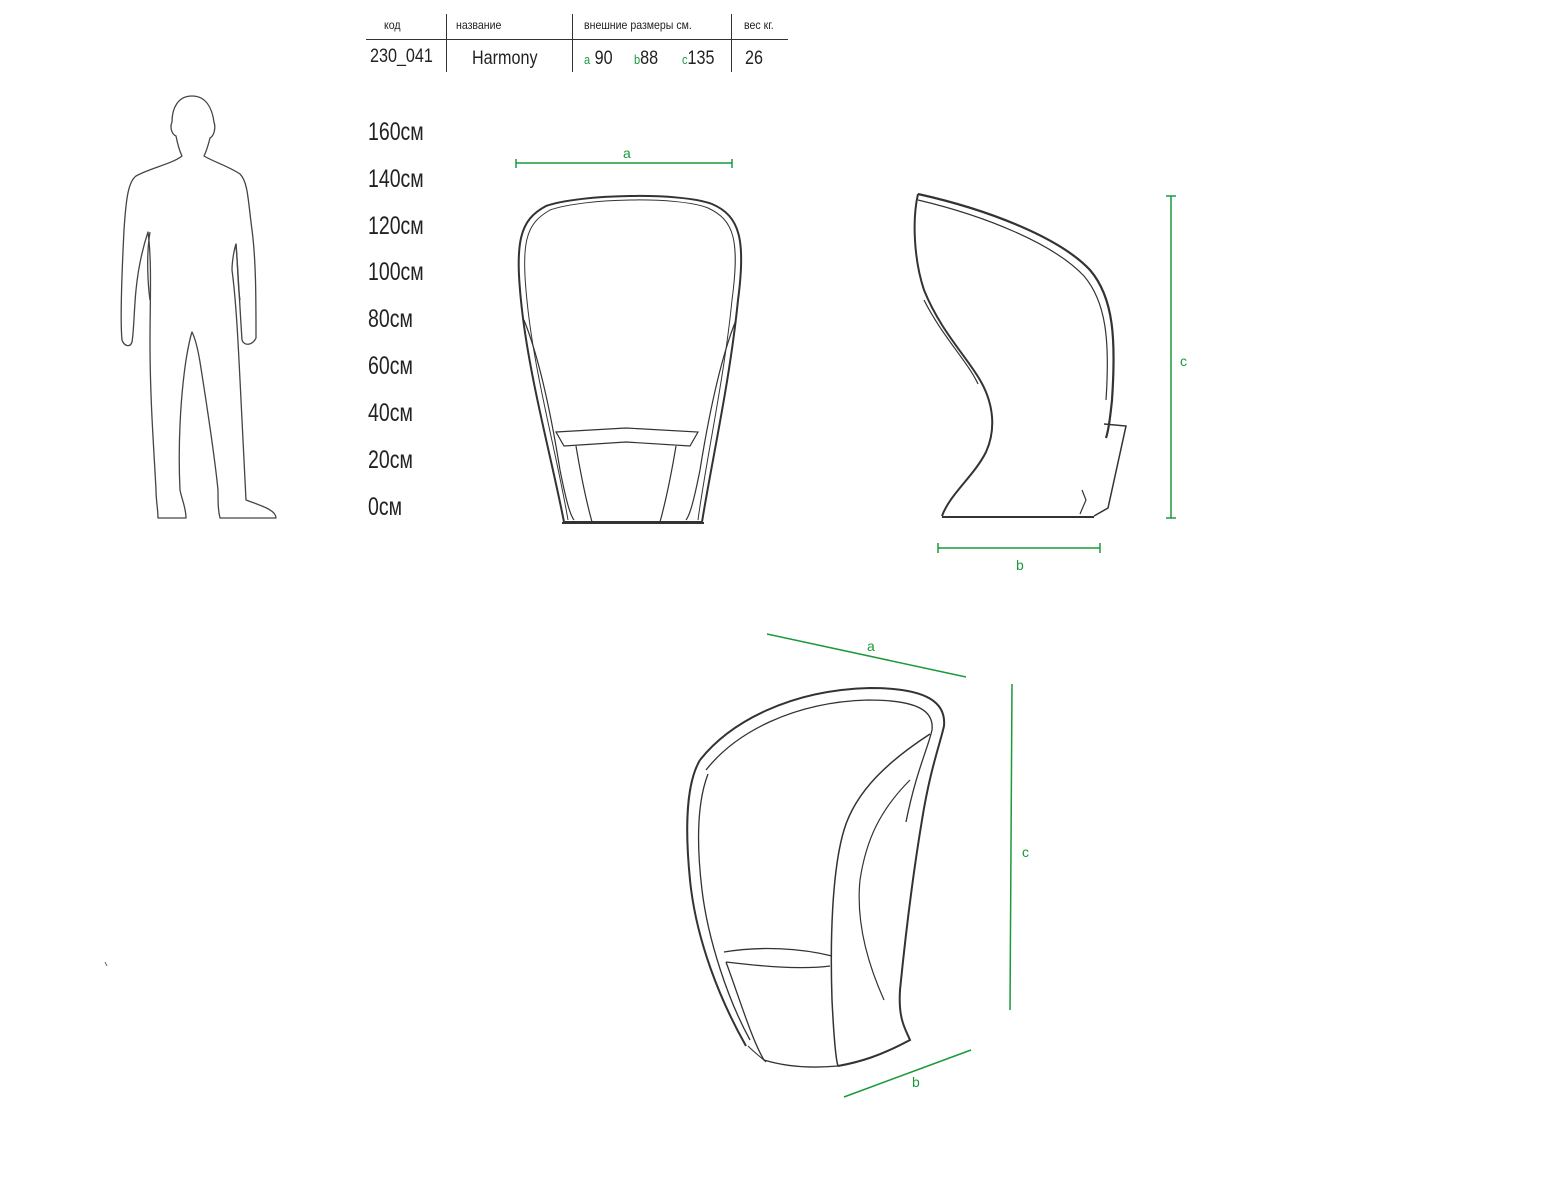 The image size is (1543, 1200). What do you see at coordinates (1183, 361) in the screenshot?
I see `label-c-side: c` at bounding box center [1183, 361].